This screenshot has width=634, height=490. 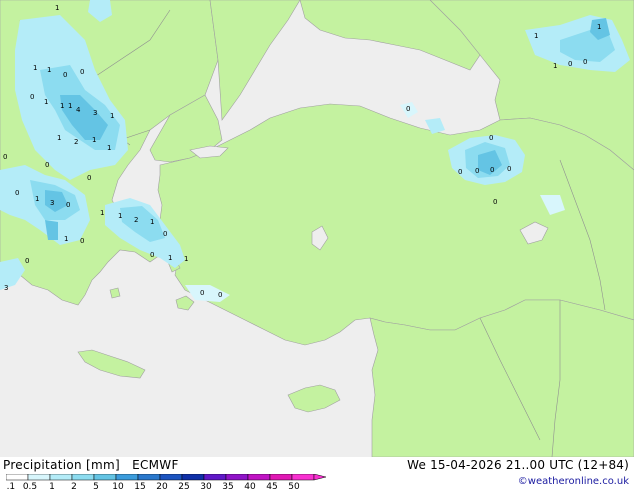 I want to click on colorbar-tick-label: 45, so click(x=271, y=486).